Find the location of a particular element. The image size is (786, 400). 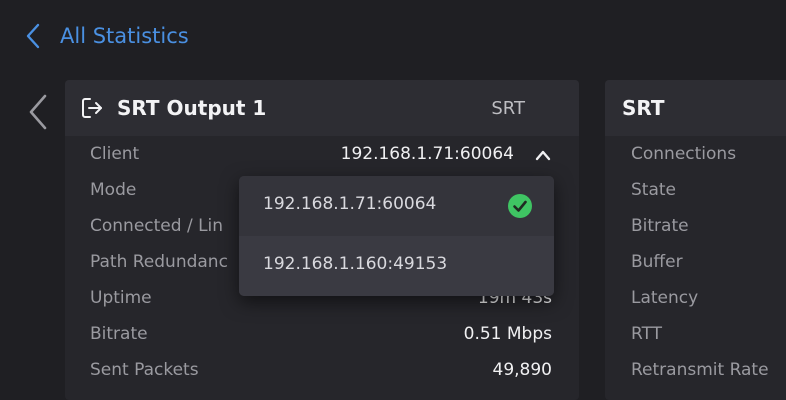

client-dropdown-menu: 192.168.1.71:60064 192.168.1.160:49153 is located at coordinates (396, 236).